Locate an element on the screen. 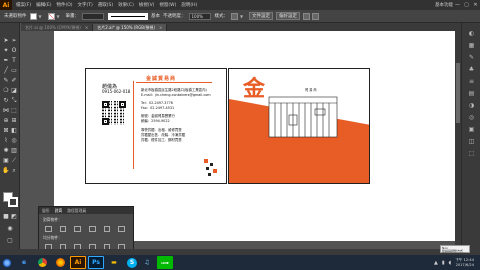  blob-brush-tool-icon: ❍ is located at coordinates (6, 91).